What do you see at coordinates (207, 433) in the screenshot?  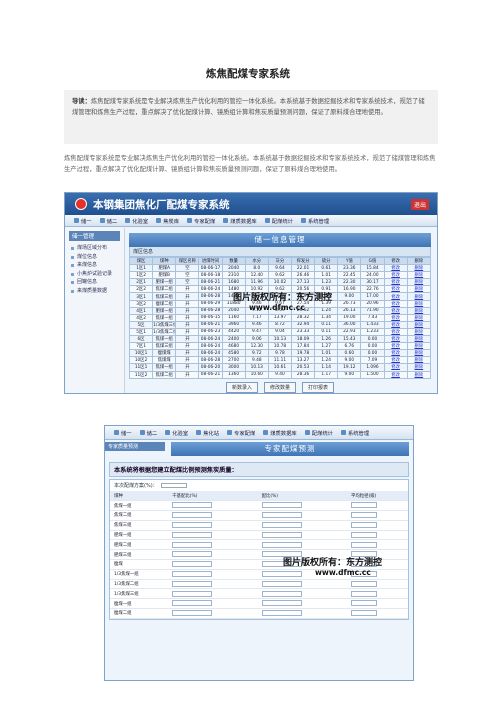 I see `nav-item: 焦化站` at bounding box center [207, 433].